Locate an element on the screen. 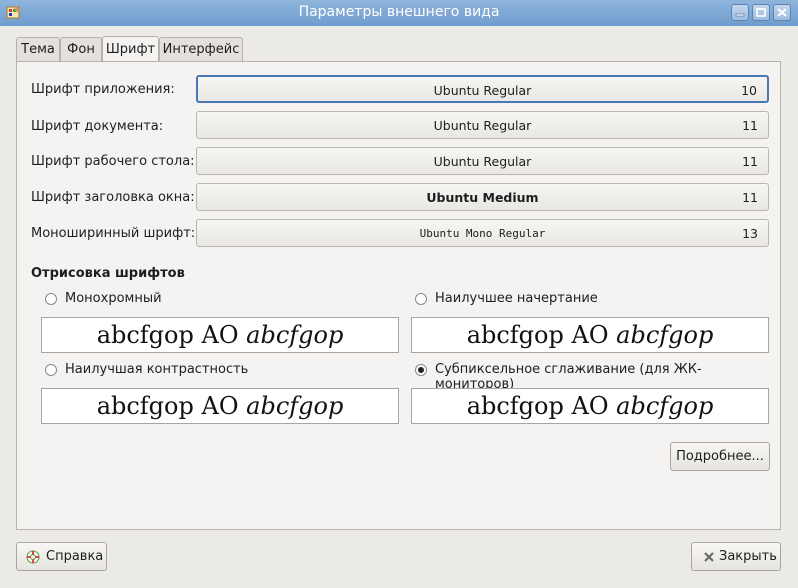 This screenshot has height=588, width=798. close-icon is located at coordinates (782, 12).